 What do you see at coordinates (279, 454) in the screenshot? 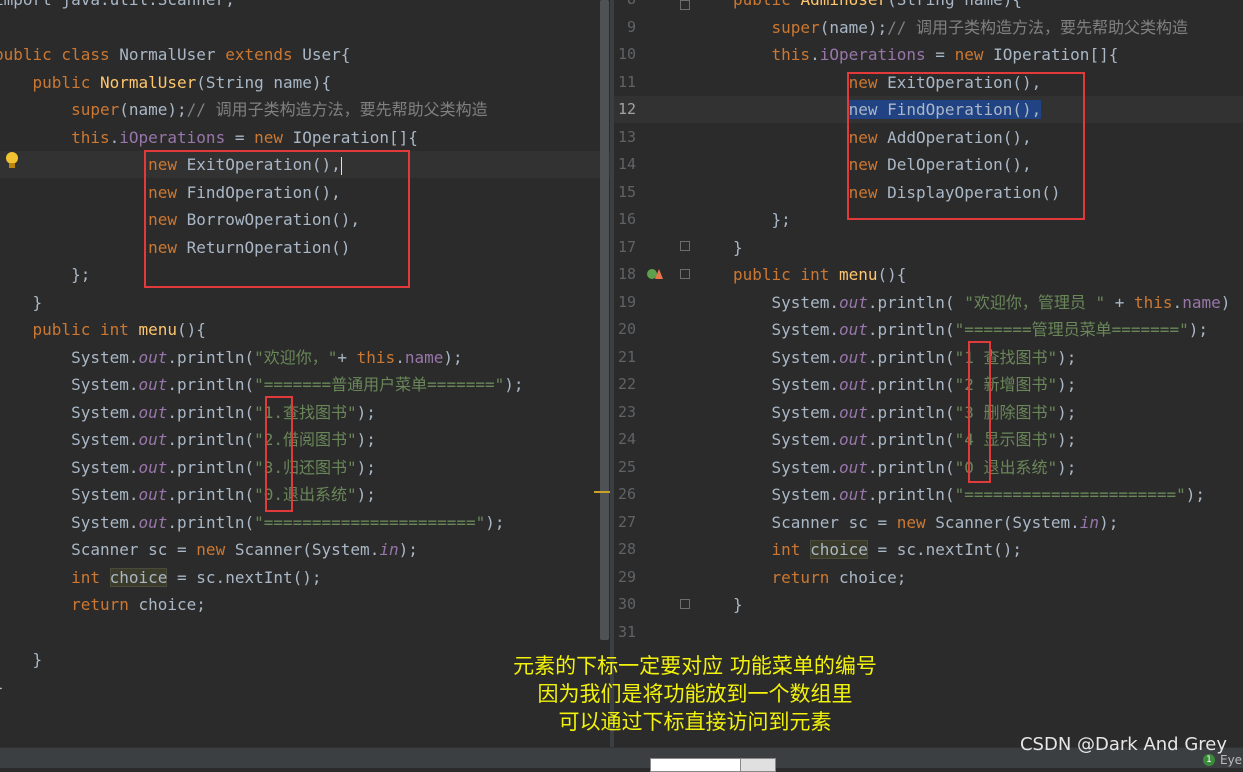
I see `highlight-box-menu-numbers` at bounding box center [279, 454].